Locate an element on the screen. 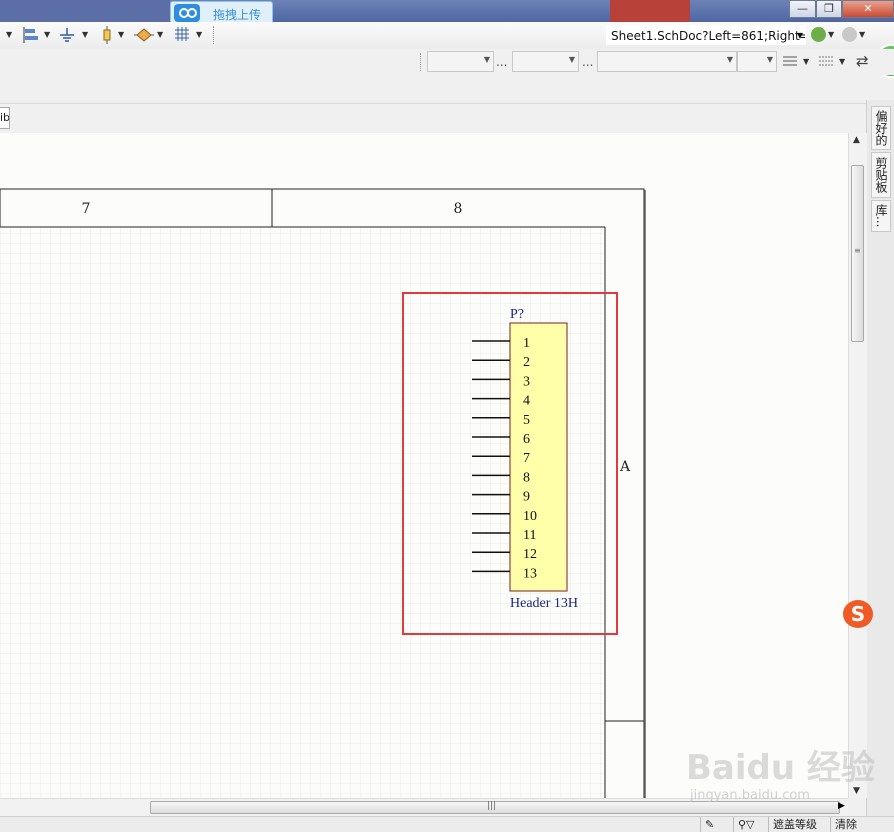 The image size is (894, 832). property-combo-4: ▼ is located at coordinates (757, 61).